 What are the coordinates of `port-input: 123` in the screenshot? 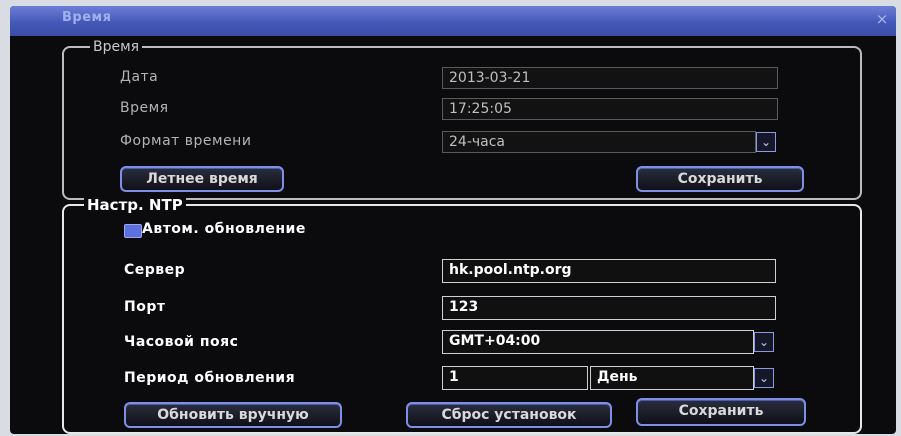 It's located at (609, 308).